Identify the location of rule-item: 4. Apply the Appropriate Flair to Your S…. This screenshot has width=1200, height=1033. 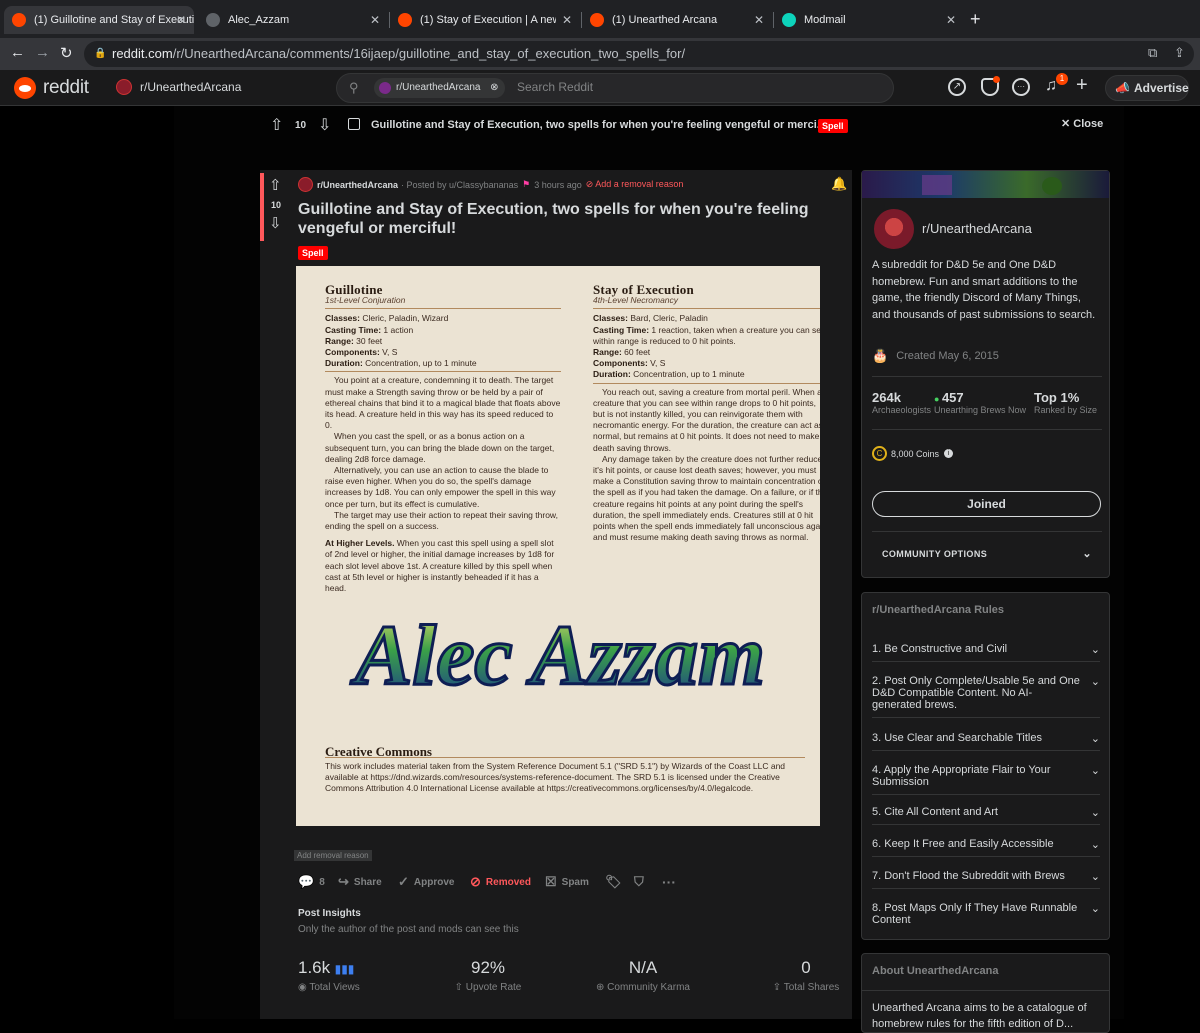
(986, 779).